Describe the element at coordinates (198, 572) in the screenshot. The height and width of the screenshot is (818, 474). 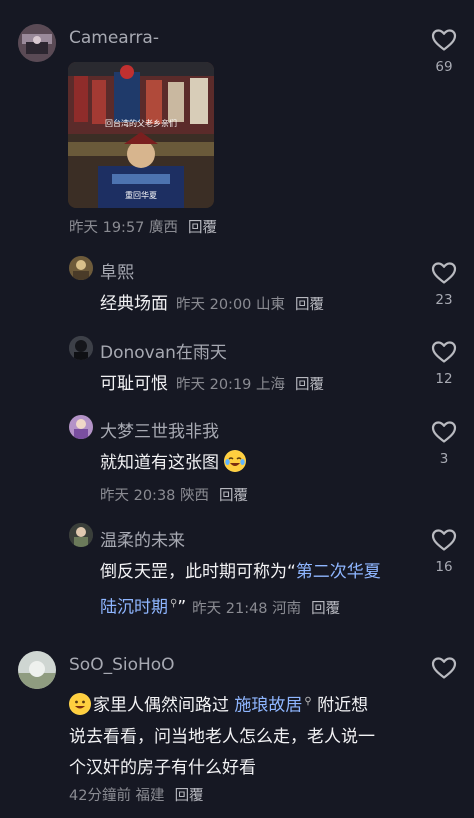
I see `comment-body: 倒反天罡，此时期可称为“` at that location.